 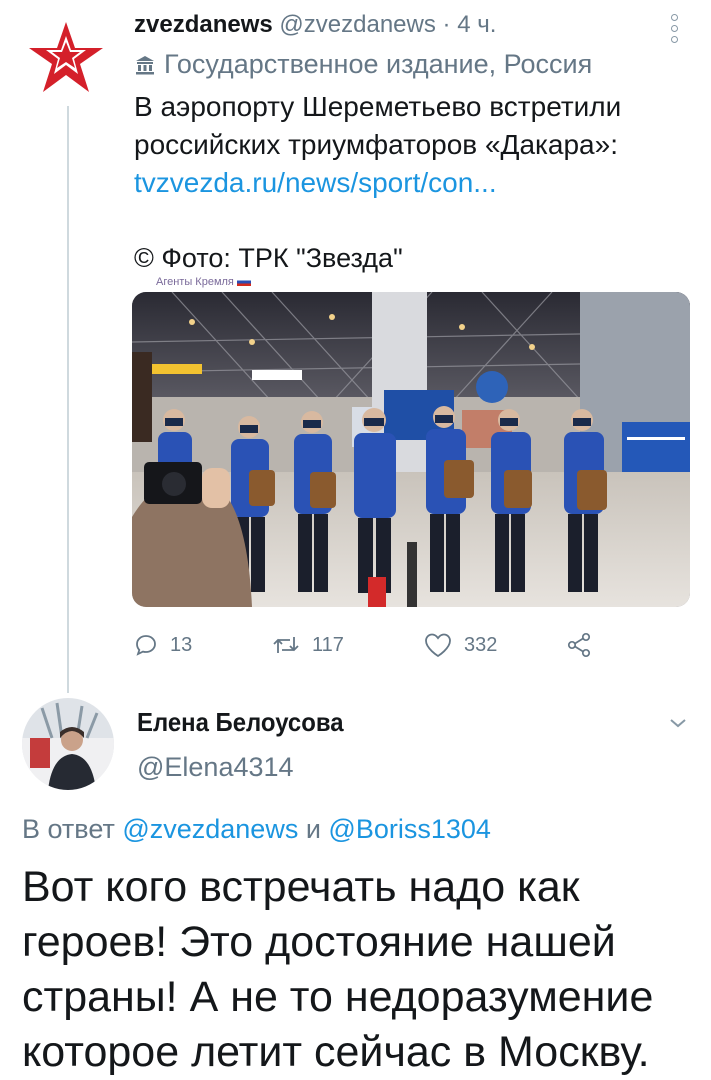 I want to click on photo-credit: © Фото: ТРК "Звезда", so click(x=268, y=258).